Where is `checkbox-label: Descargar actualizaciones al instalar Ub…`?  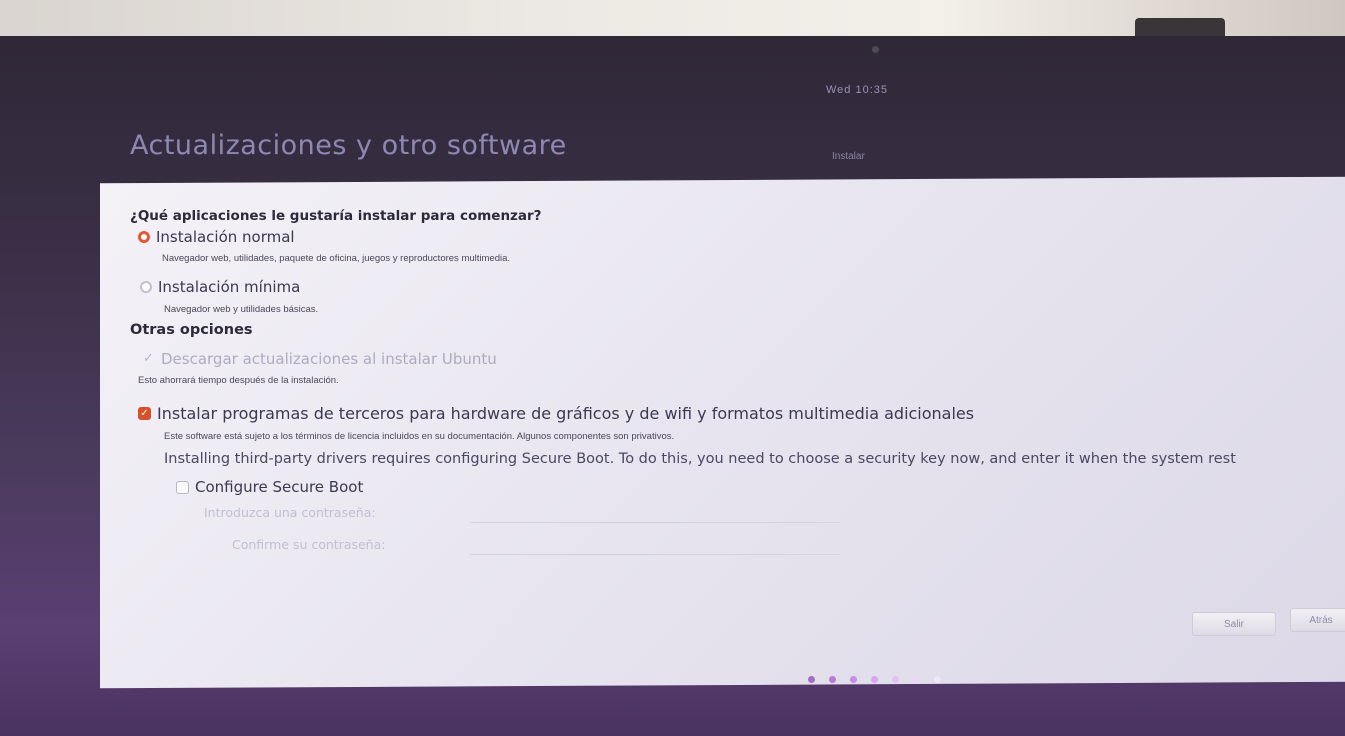 checkbox-label: Descargar actualizaciones al instalar Ub… is located at coordinates (329, 359).